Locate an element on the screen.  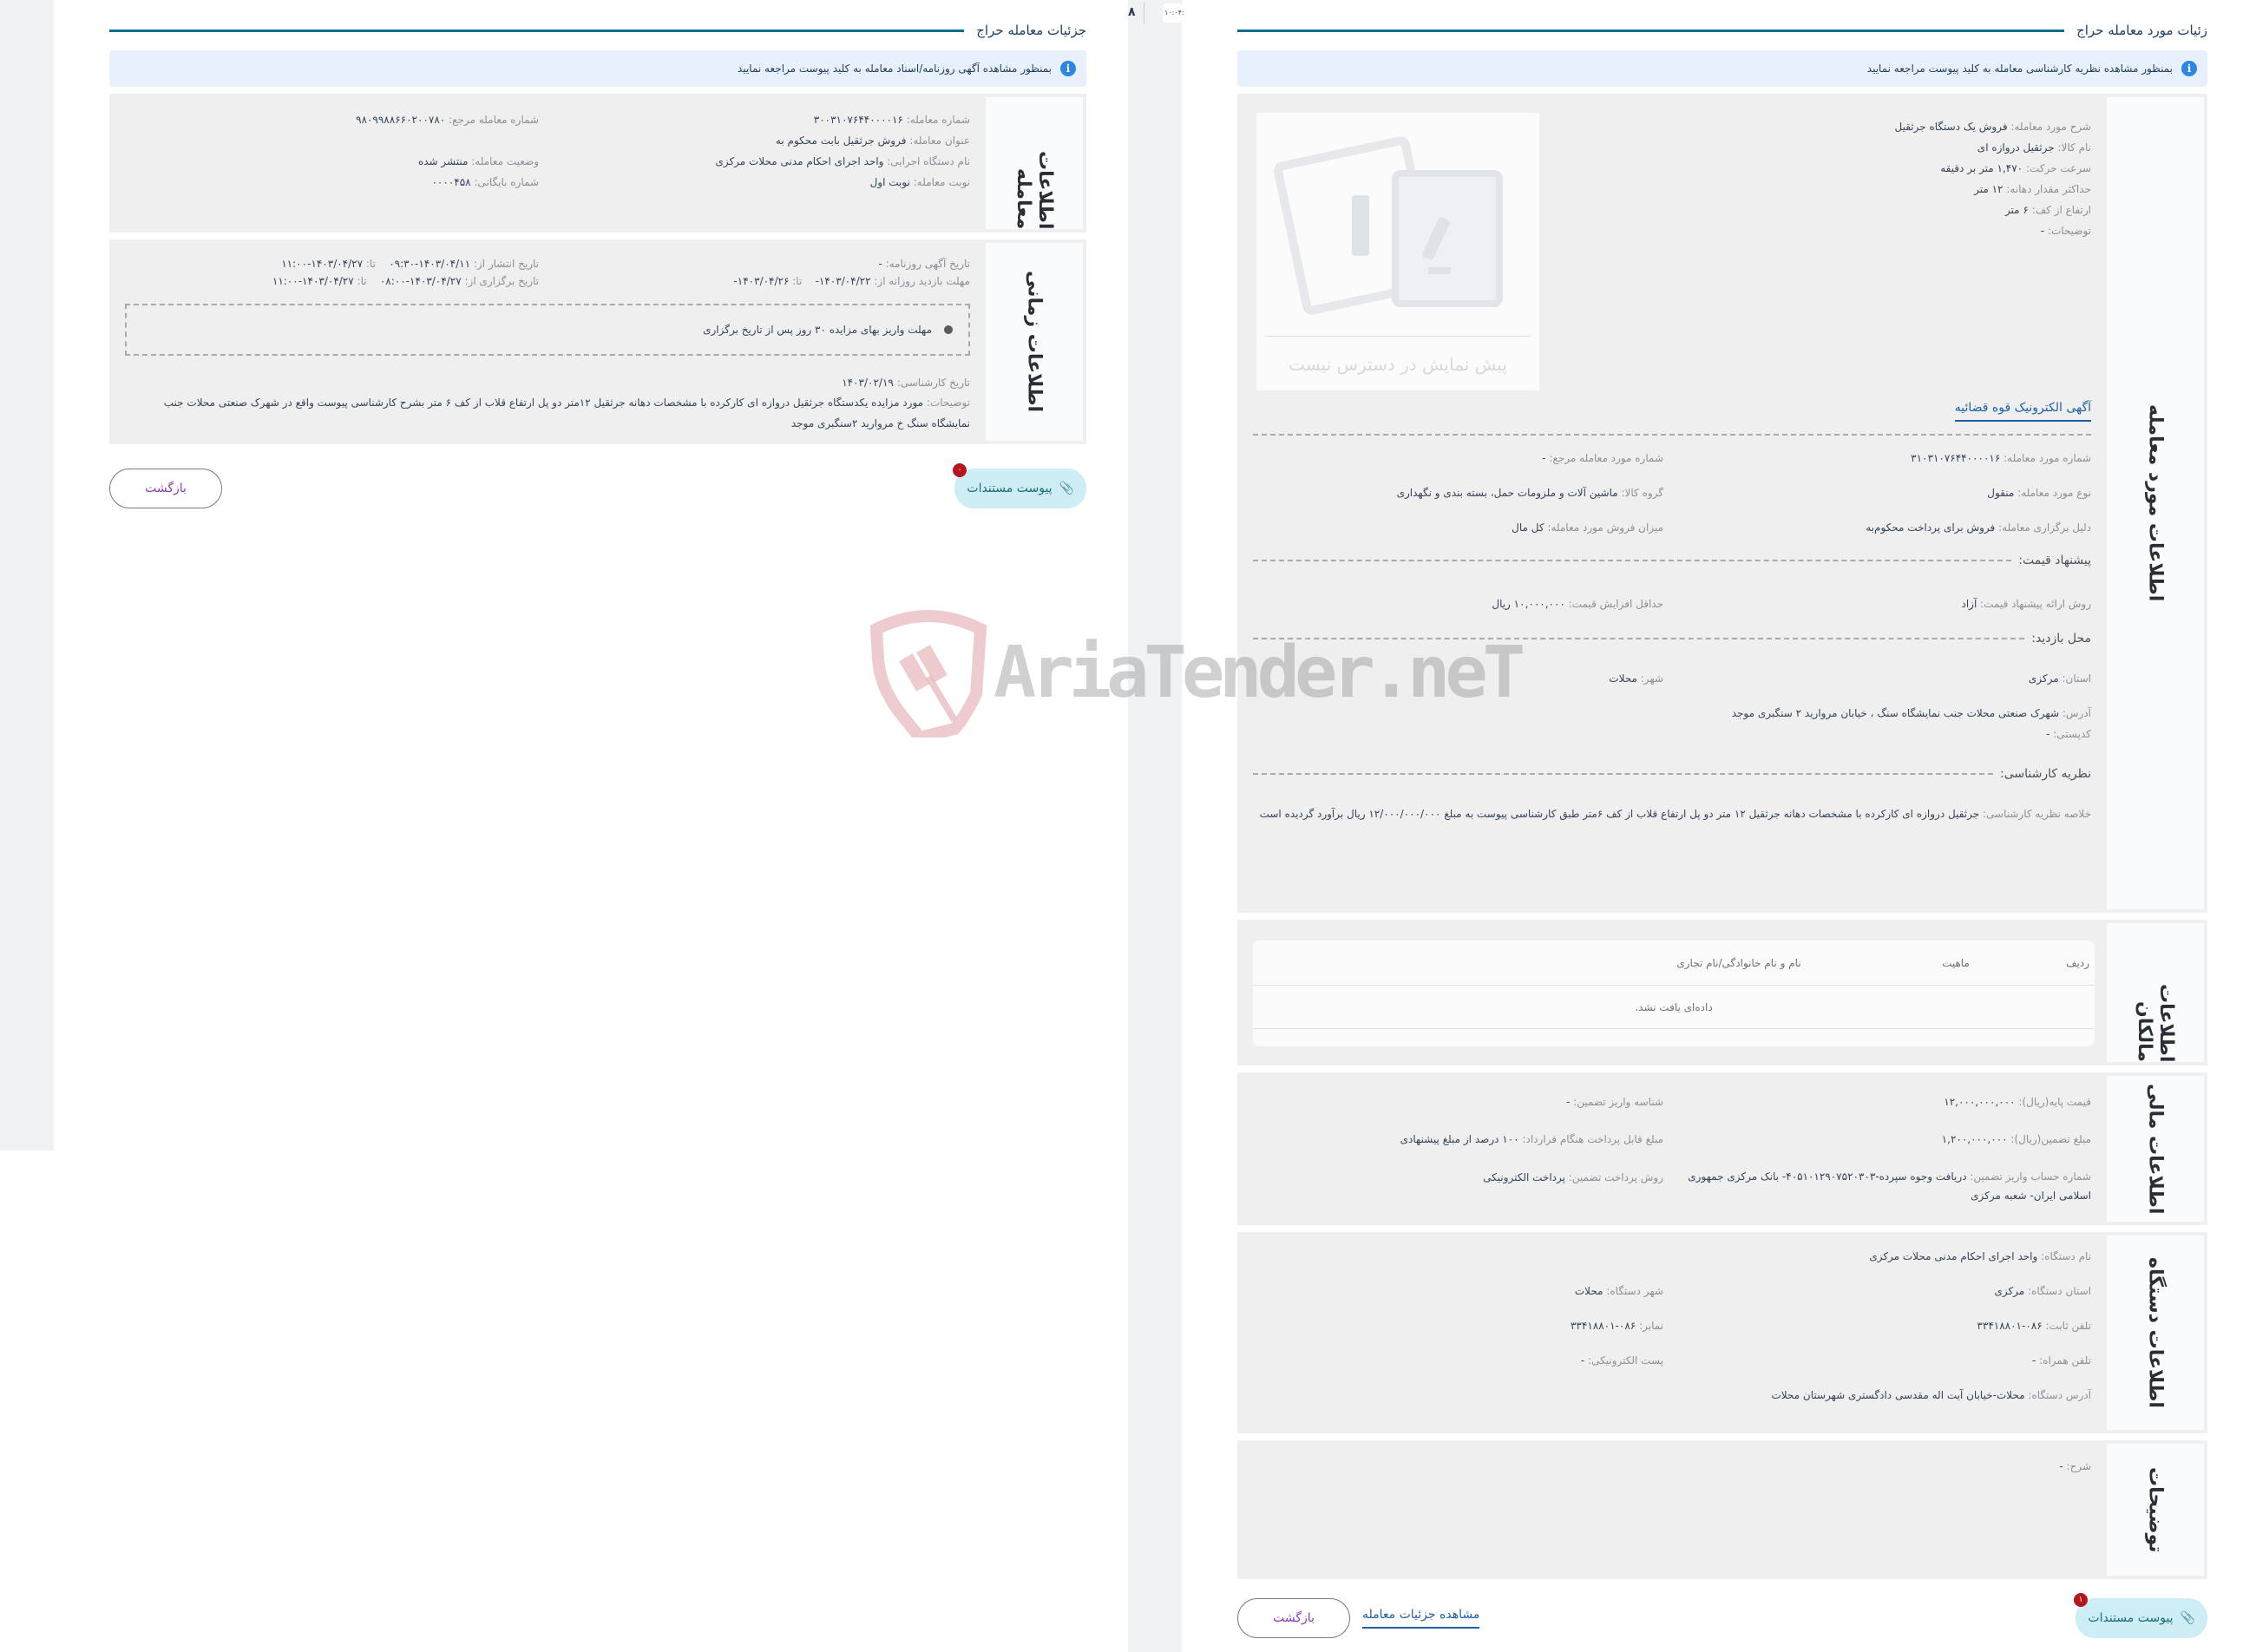
attach-documents-button: 📎 پیوست مستندات ۰ is located at coordinates (1019, 485).